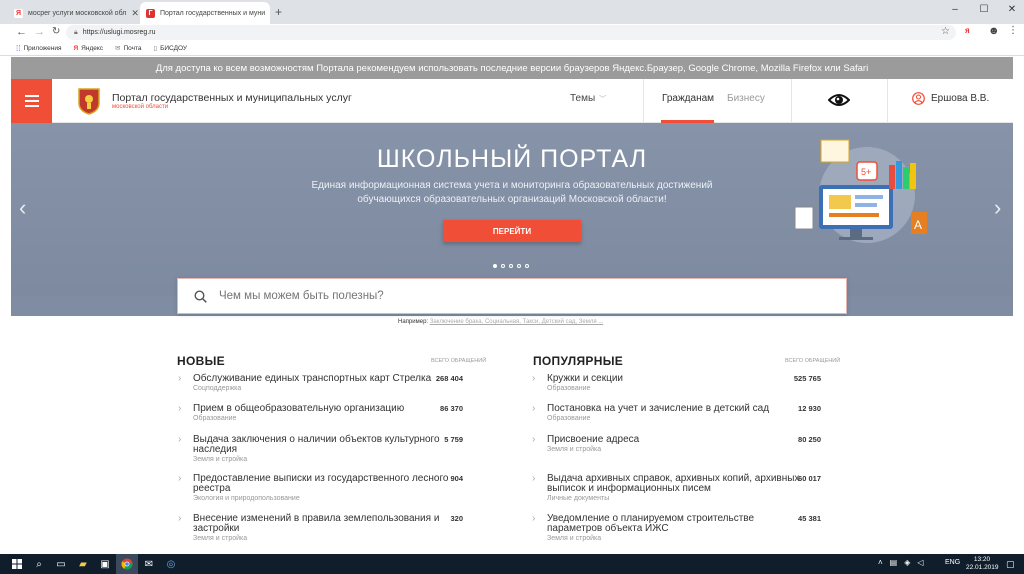  I want to click on task-view-icon: ▭, so click(61, 564).